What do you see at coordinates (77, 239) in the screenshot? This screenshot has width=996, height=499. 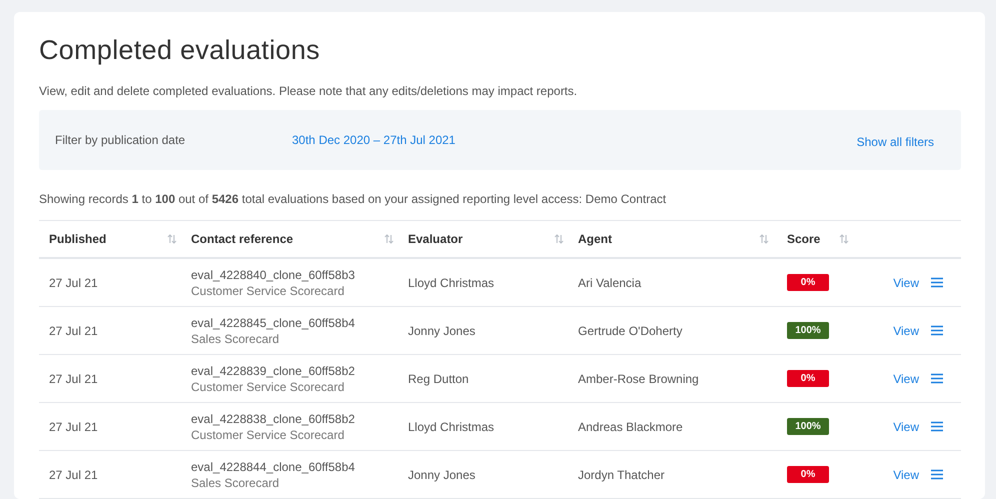 I see `column-header: Published` at bounding box center [77, 239].